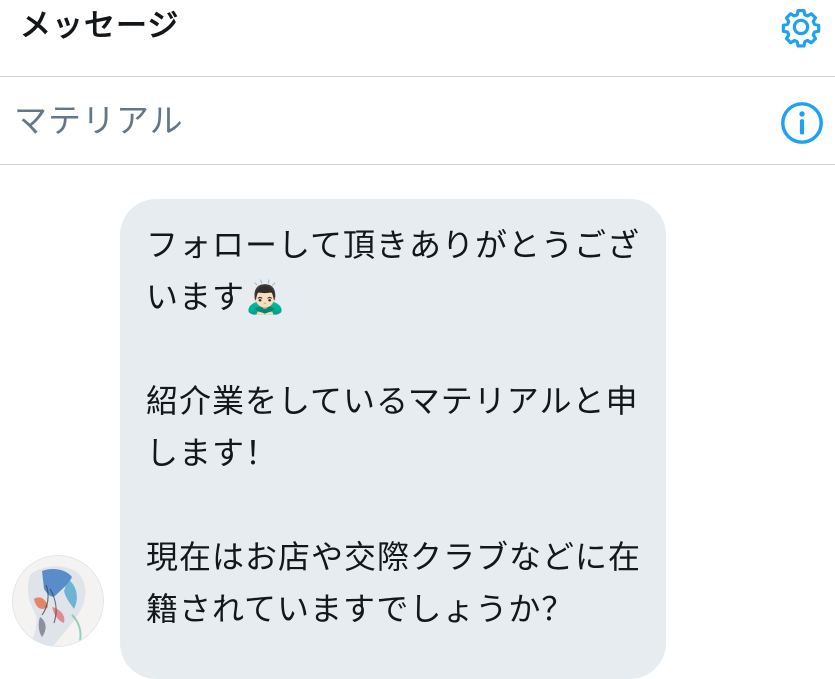 This screenshot has width=835, height=679. I want to click on avatar, so click(58, 601).